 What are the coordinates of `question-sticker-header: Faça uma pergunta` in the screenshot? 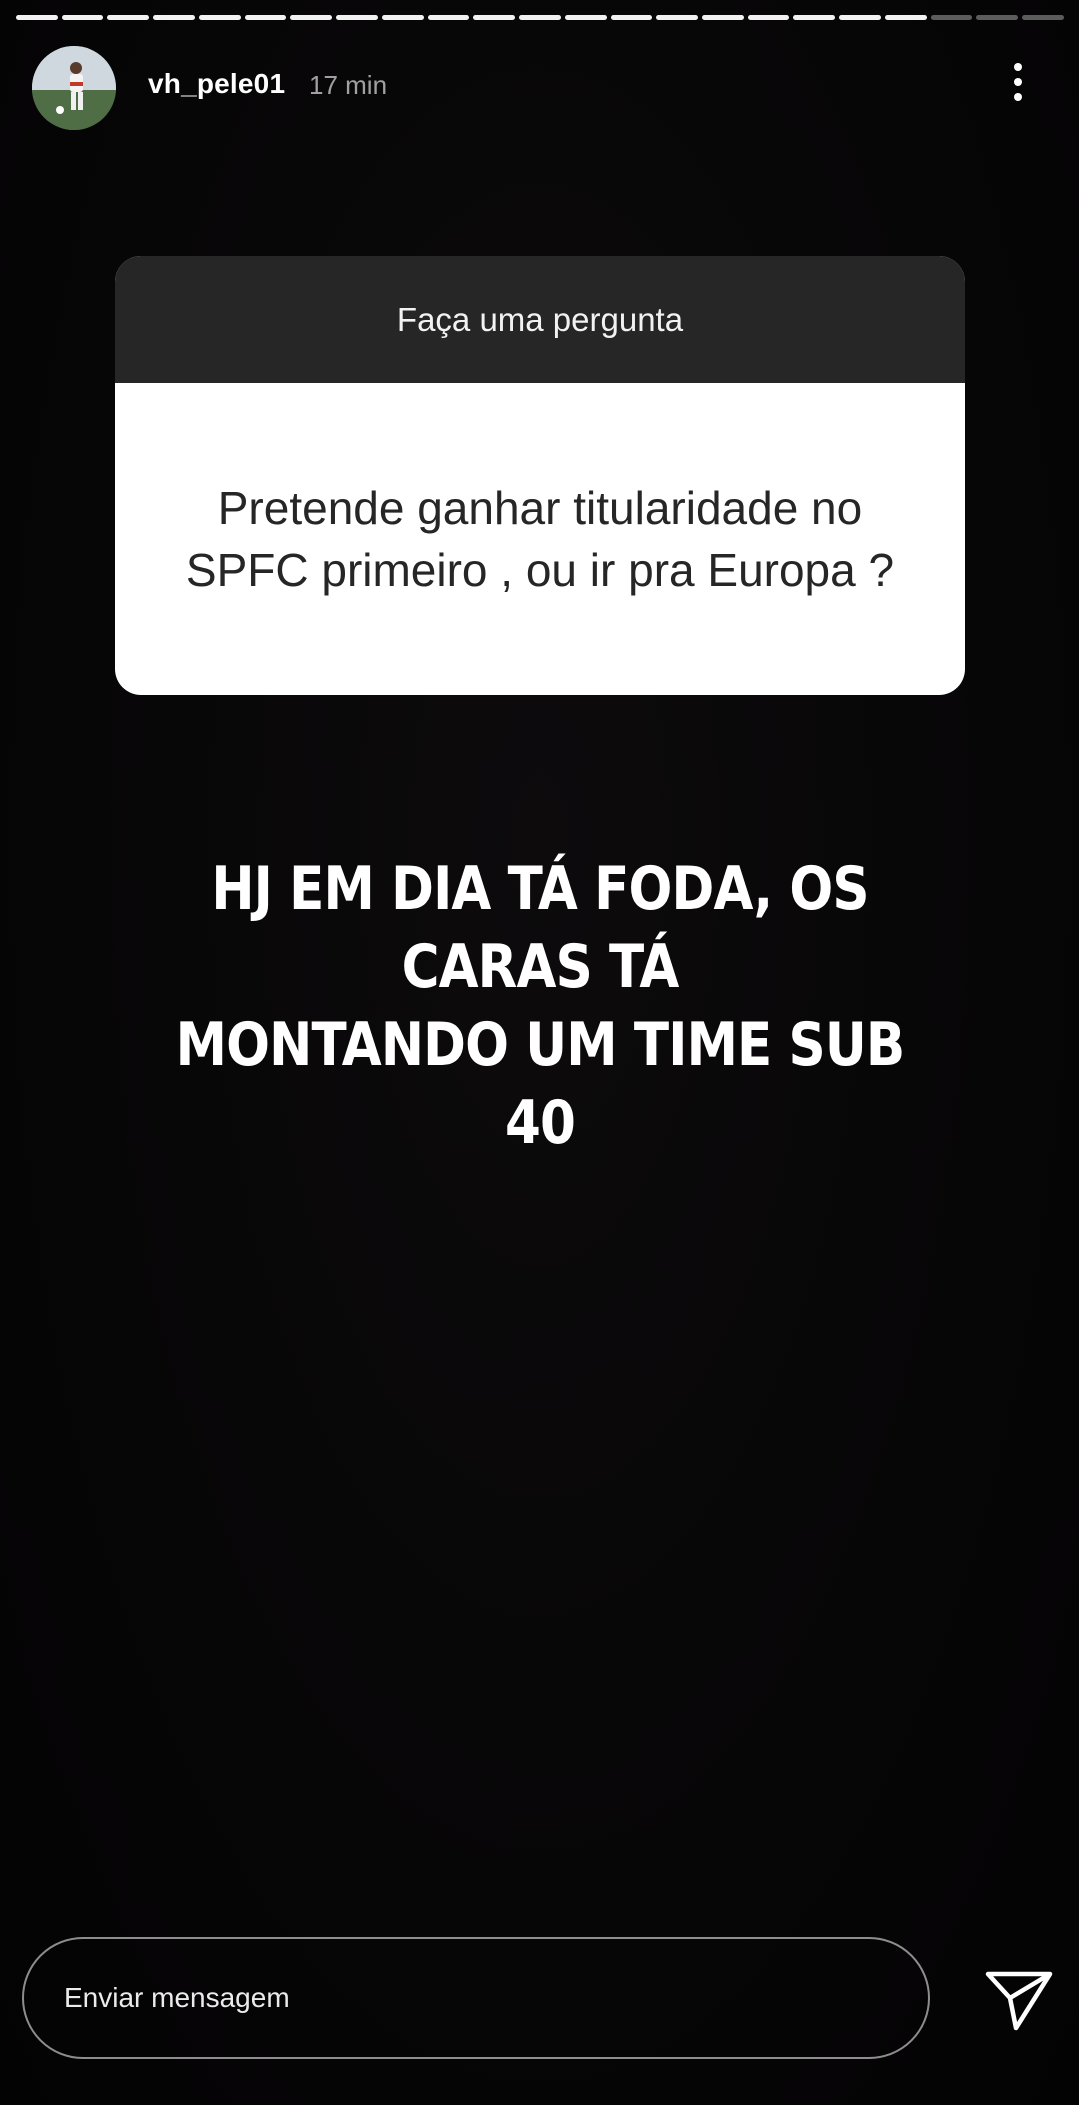 It's located at (540, 319).